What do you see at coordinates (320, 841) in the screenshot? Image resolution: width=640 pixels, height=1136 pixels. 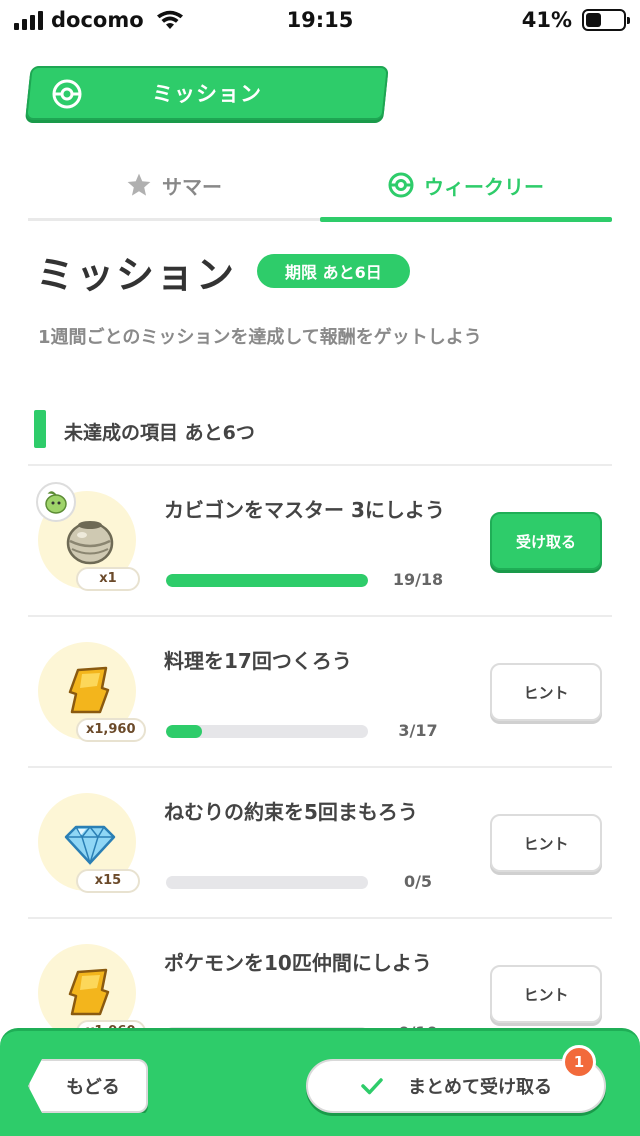 I see `mission-row: x15 ねむりの約束を5回まもろう 0/5 ヒント` at bounding box center [320, 841].